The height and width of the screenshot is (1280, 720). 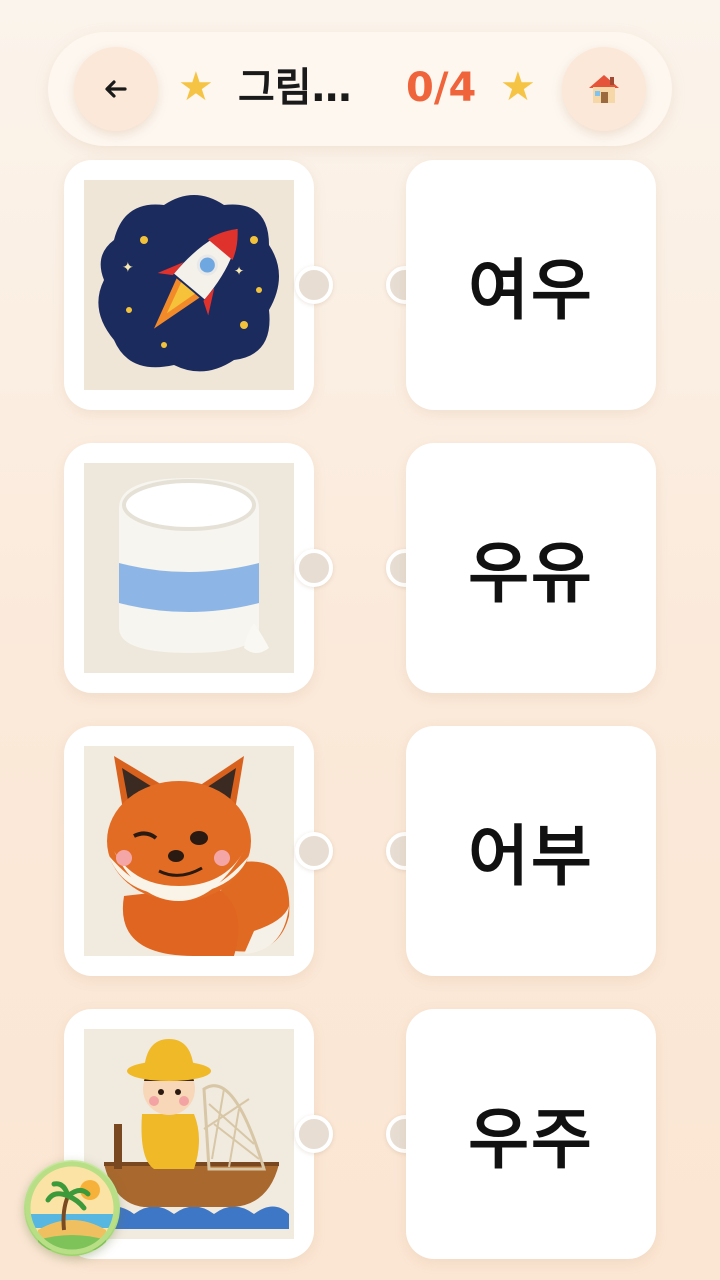 I want to click on fox-icon, so click(x=189, y=851).